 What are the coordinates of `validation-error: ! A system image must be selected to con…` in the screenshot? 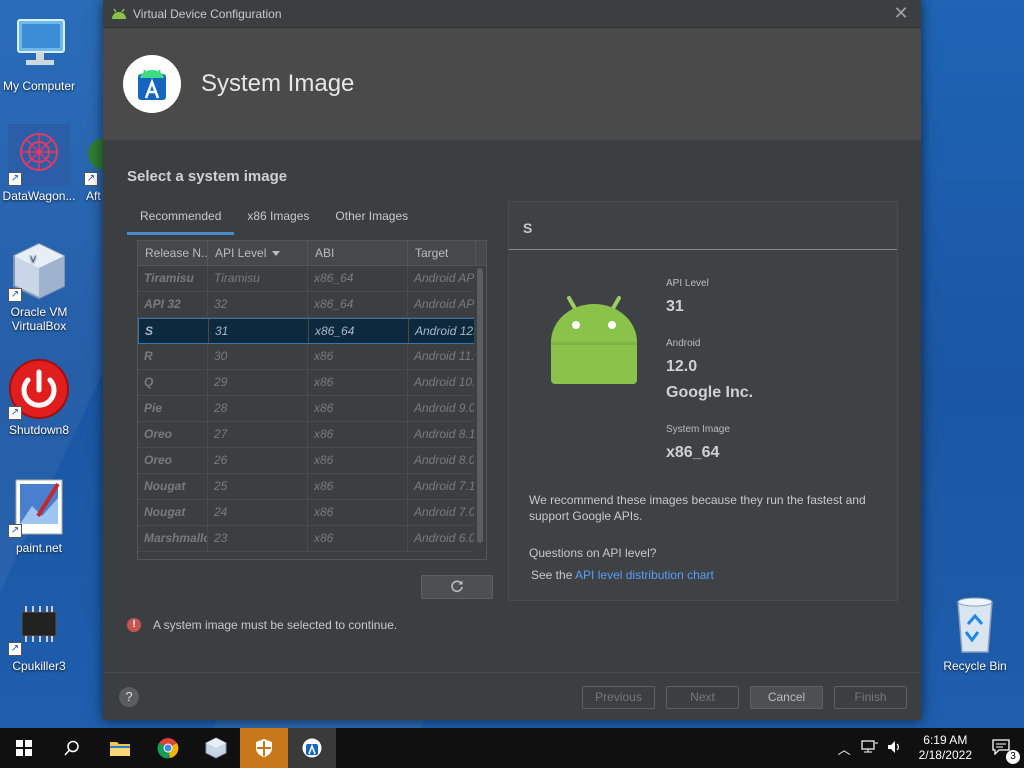 It's located at (262, 625).